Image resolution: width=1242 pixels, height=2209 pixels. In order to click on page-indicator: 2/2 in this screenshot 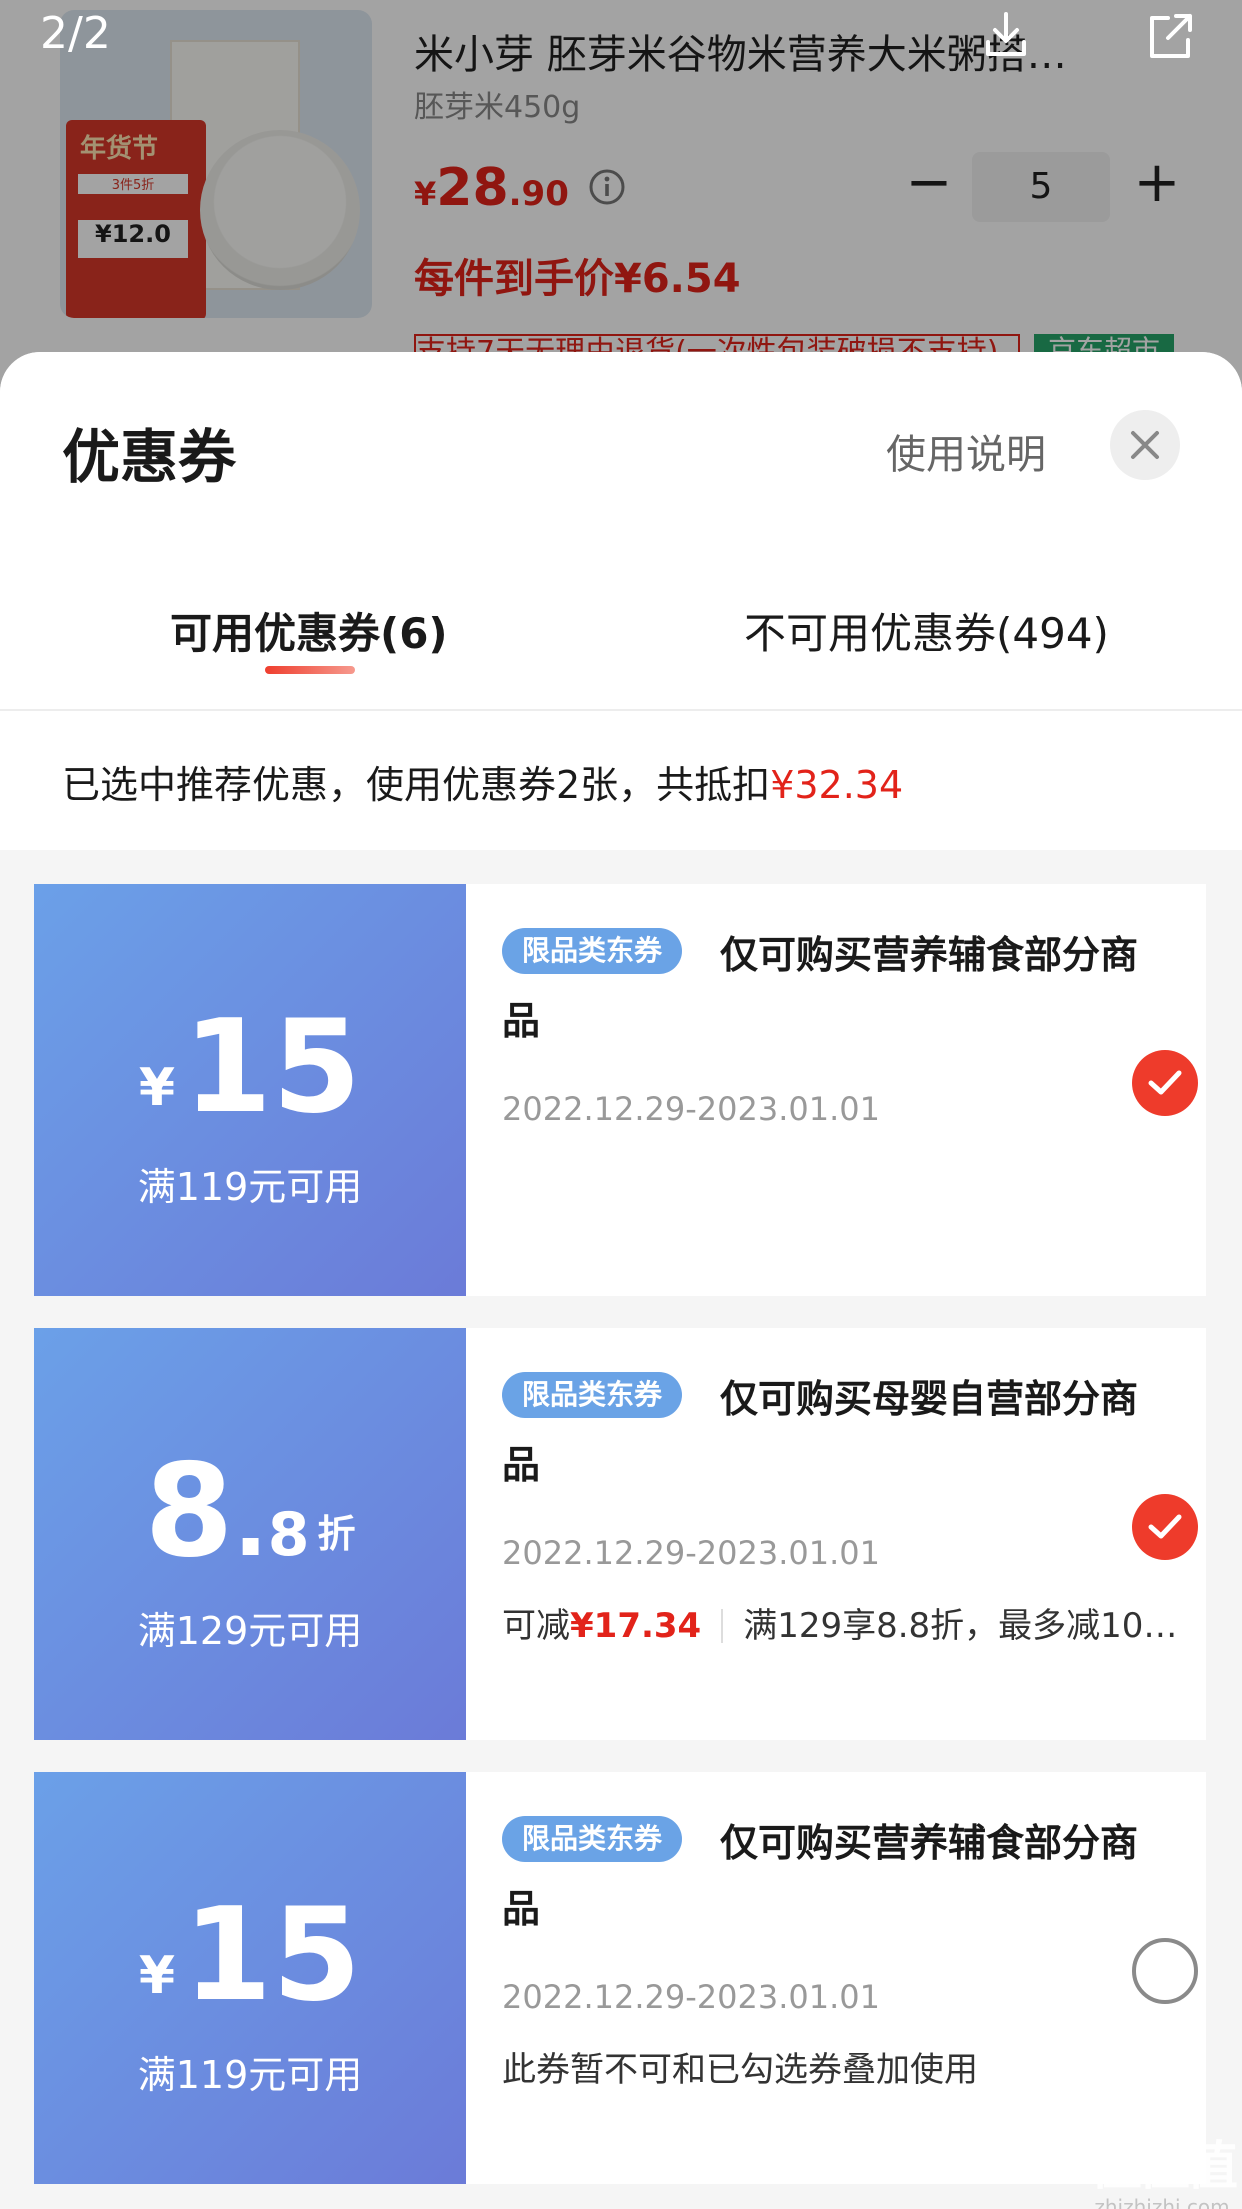, I will do `click(75, 33)`.